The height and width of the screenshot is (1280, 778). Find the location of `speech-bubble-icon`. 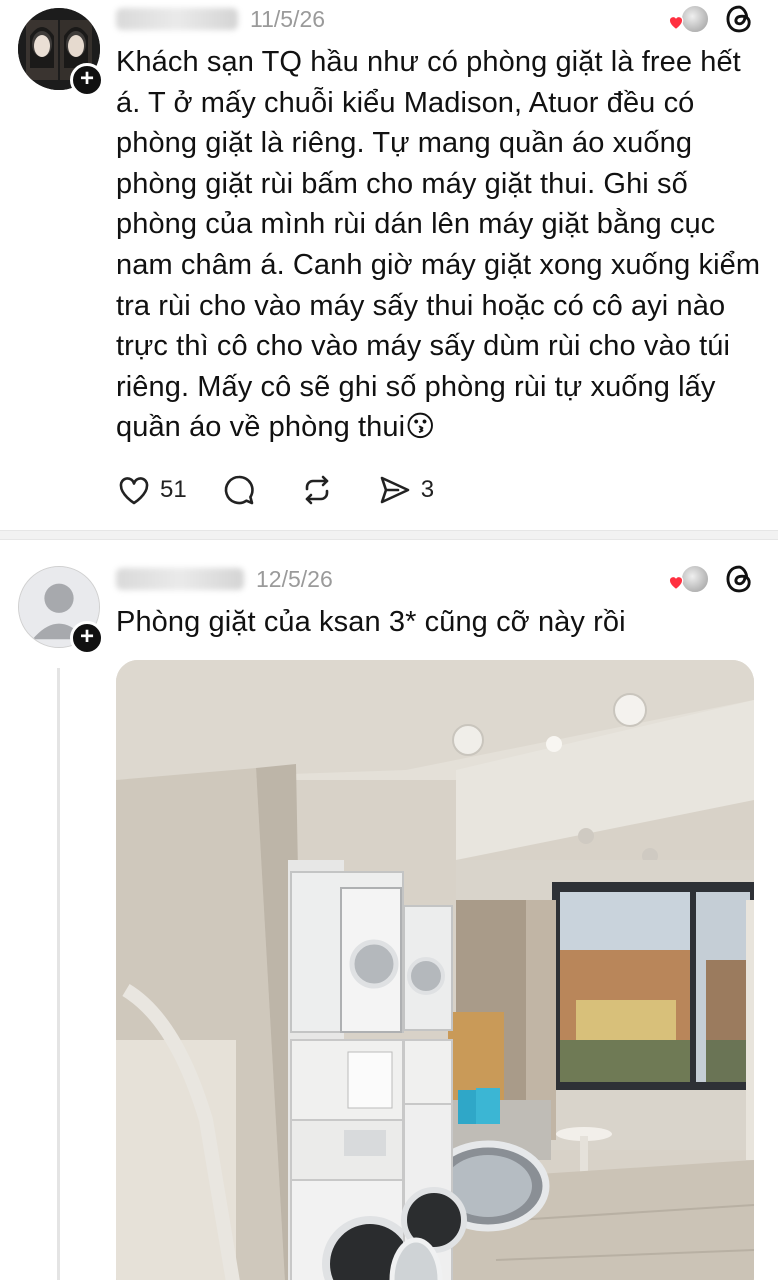

speech-bubble-icon is located at coordinates (239, 490).